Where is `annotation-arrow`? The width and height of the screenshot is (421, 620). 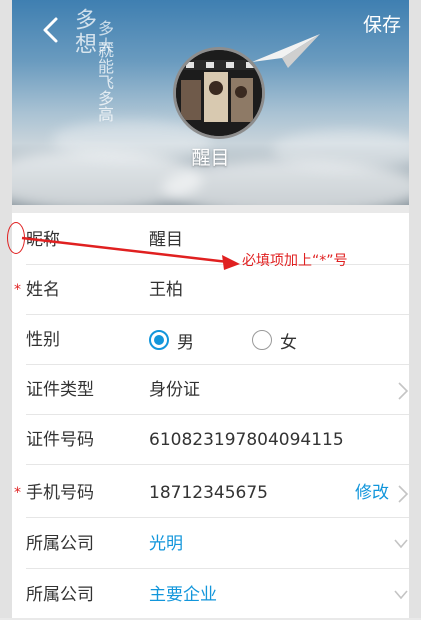 annotation-arrow is located at coordinates (130, 253).